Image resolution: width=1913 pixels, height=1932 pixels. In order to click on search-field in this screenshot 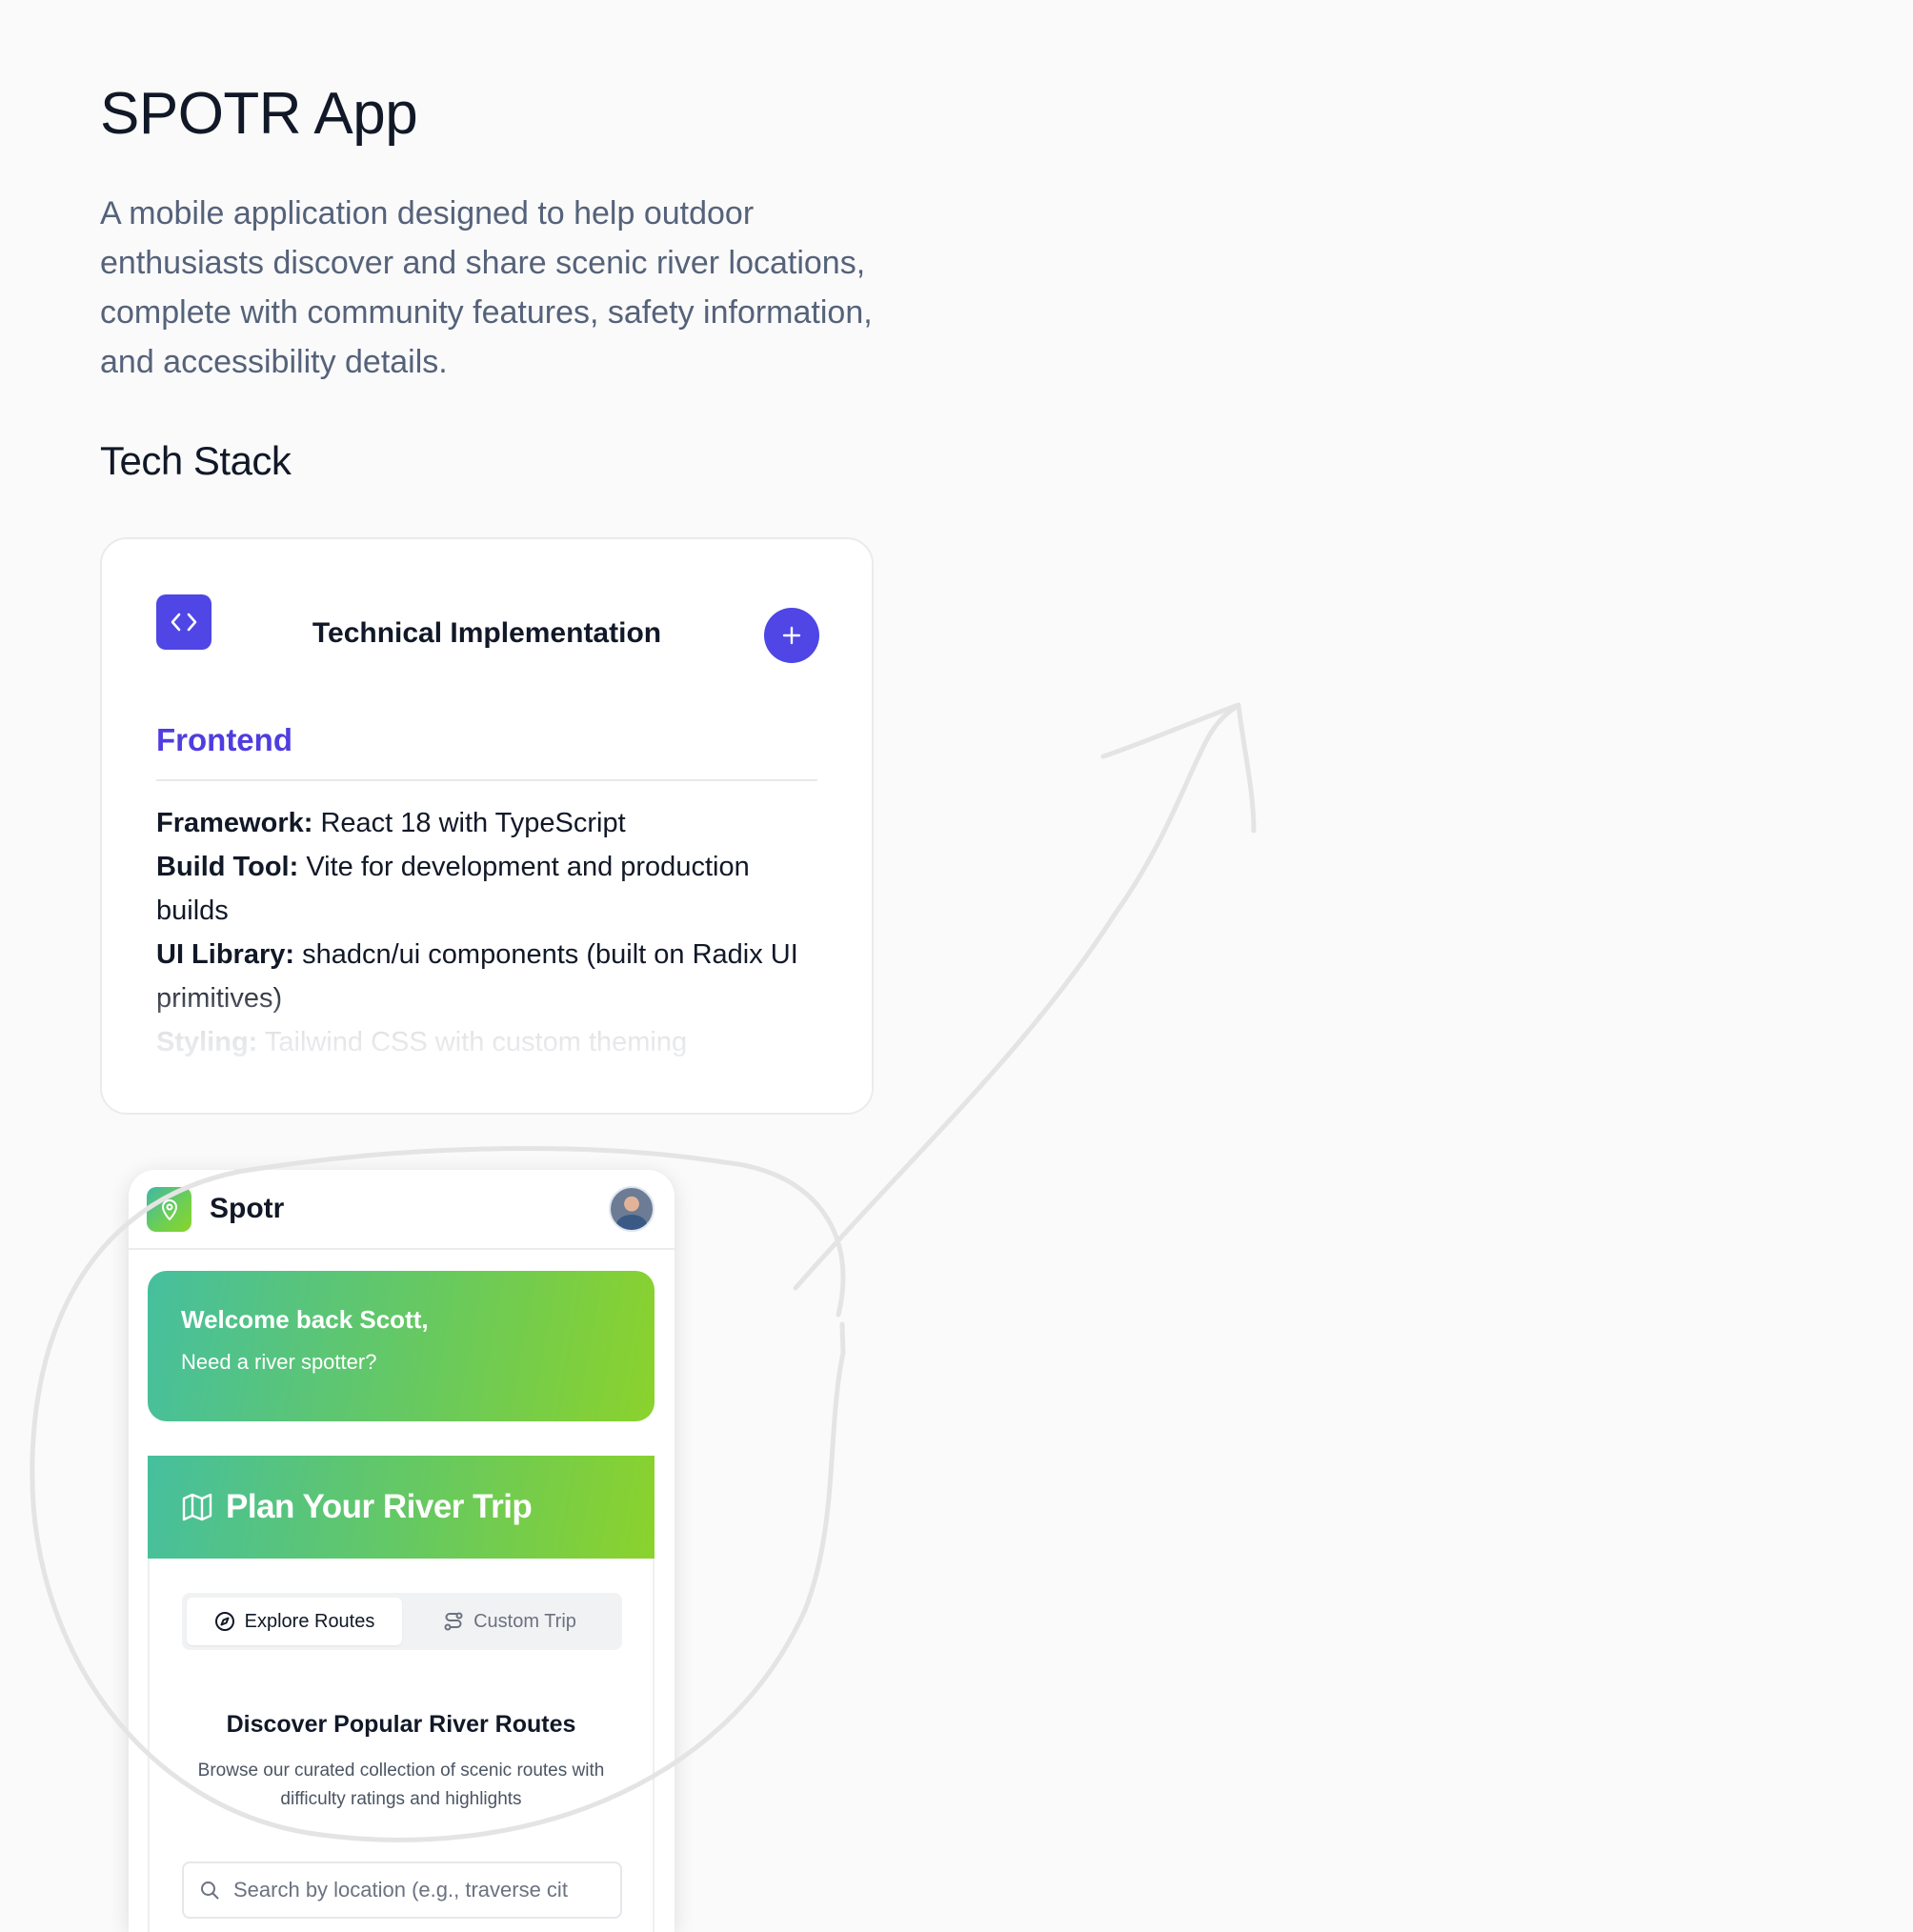, I will do `click(402, 1891)`.